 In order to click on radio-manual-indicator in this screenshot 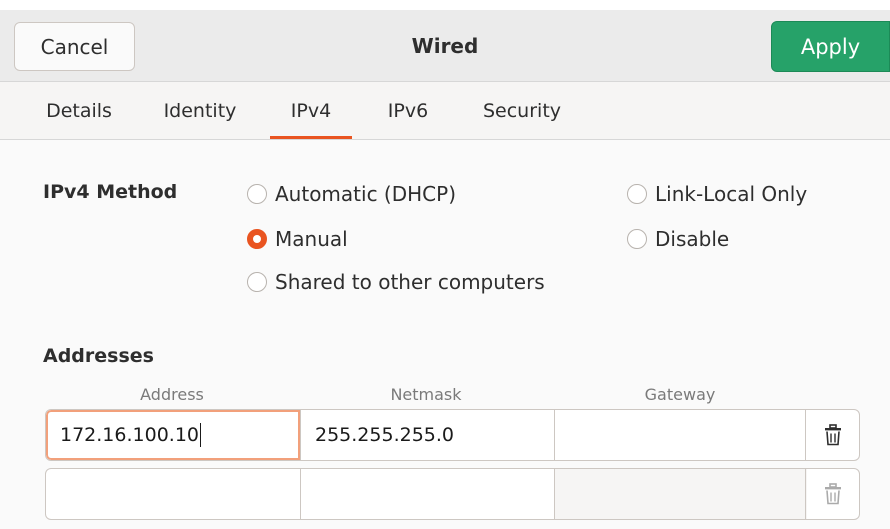, I will do `click(257, 239)`.